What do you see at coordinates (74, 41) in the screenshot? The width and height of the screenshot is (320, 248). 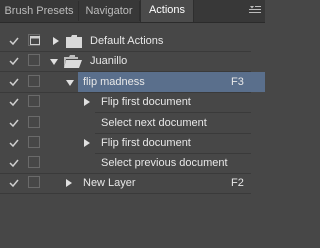 I see `folder-icon` at bounding box center [74, 41].